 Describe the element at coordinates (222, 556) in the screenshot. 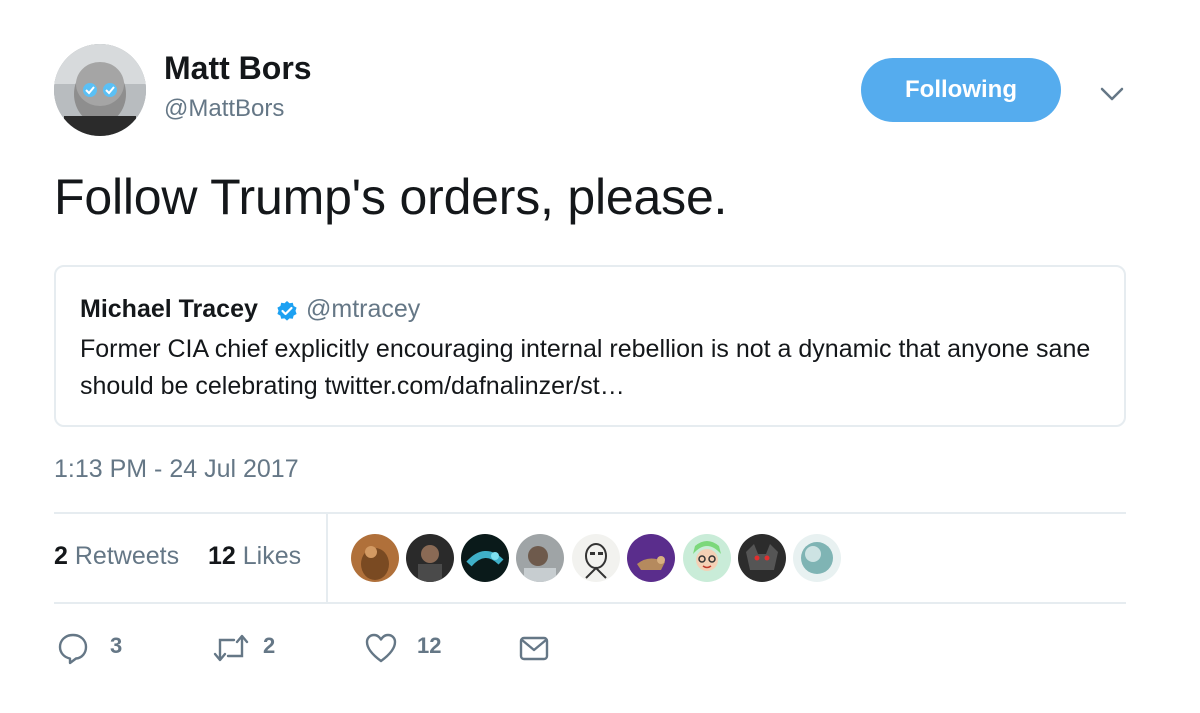

I see `likes-count: 12` at that location.